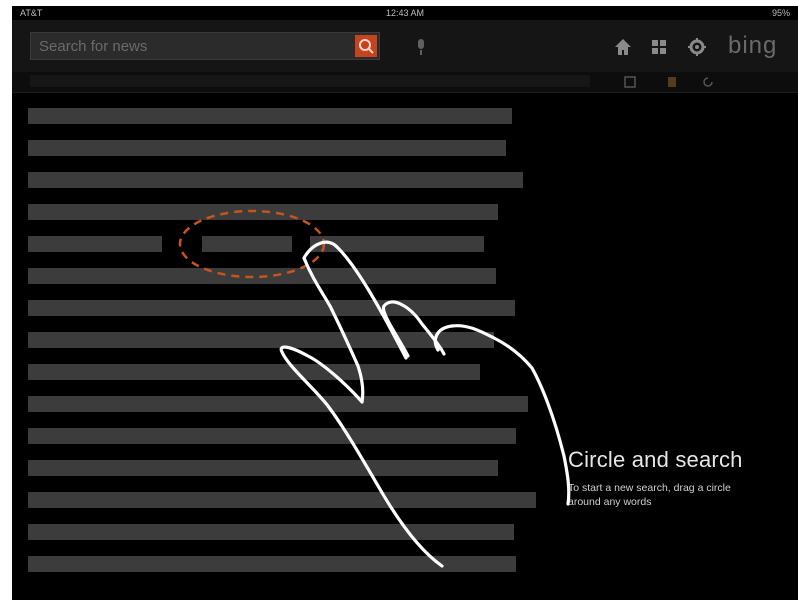 This screenshot has height=605, width=798. Describe the element at coordinates (252, 244) in the screenshot. I see `circle-gesture` at that location.